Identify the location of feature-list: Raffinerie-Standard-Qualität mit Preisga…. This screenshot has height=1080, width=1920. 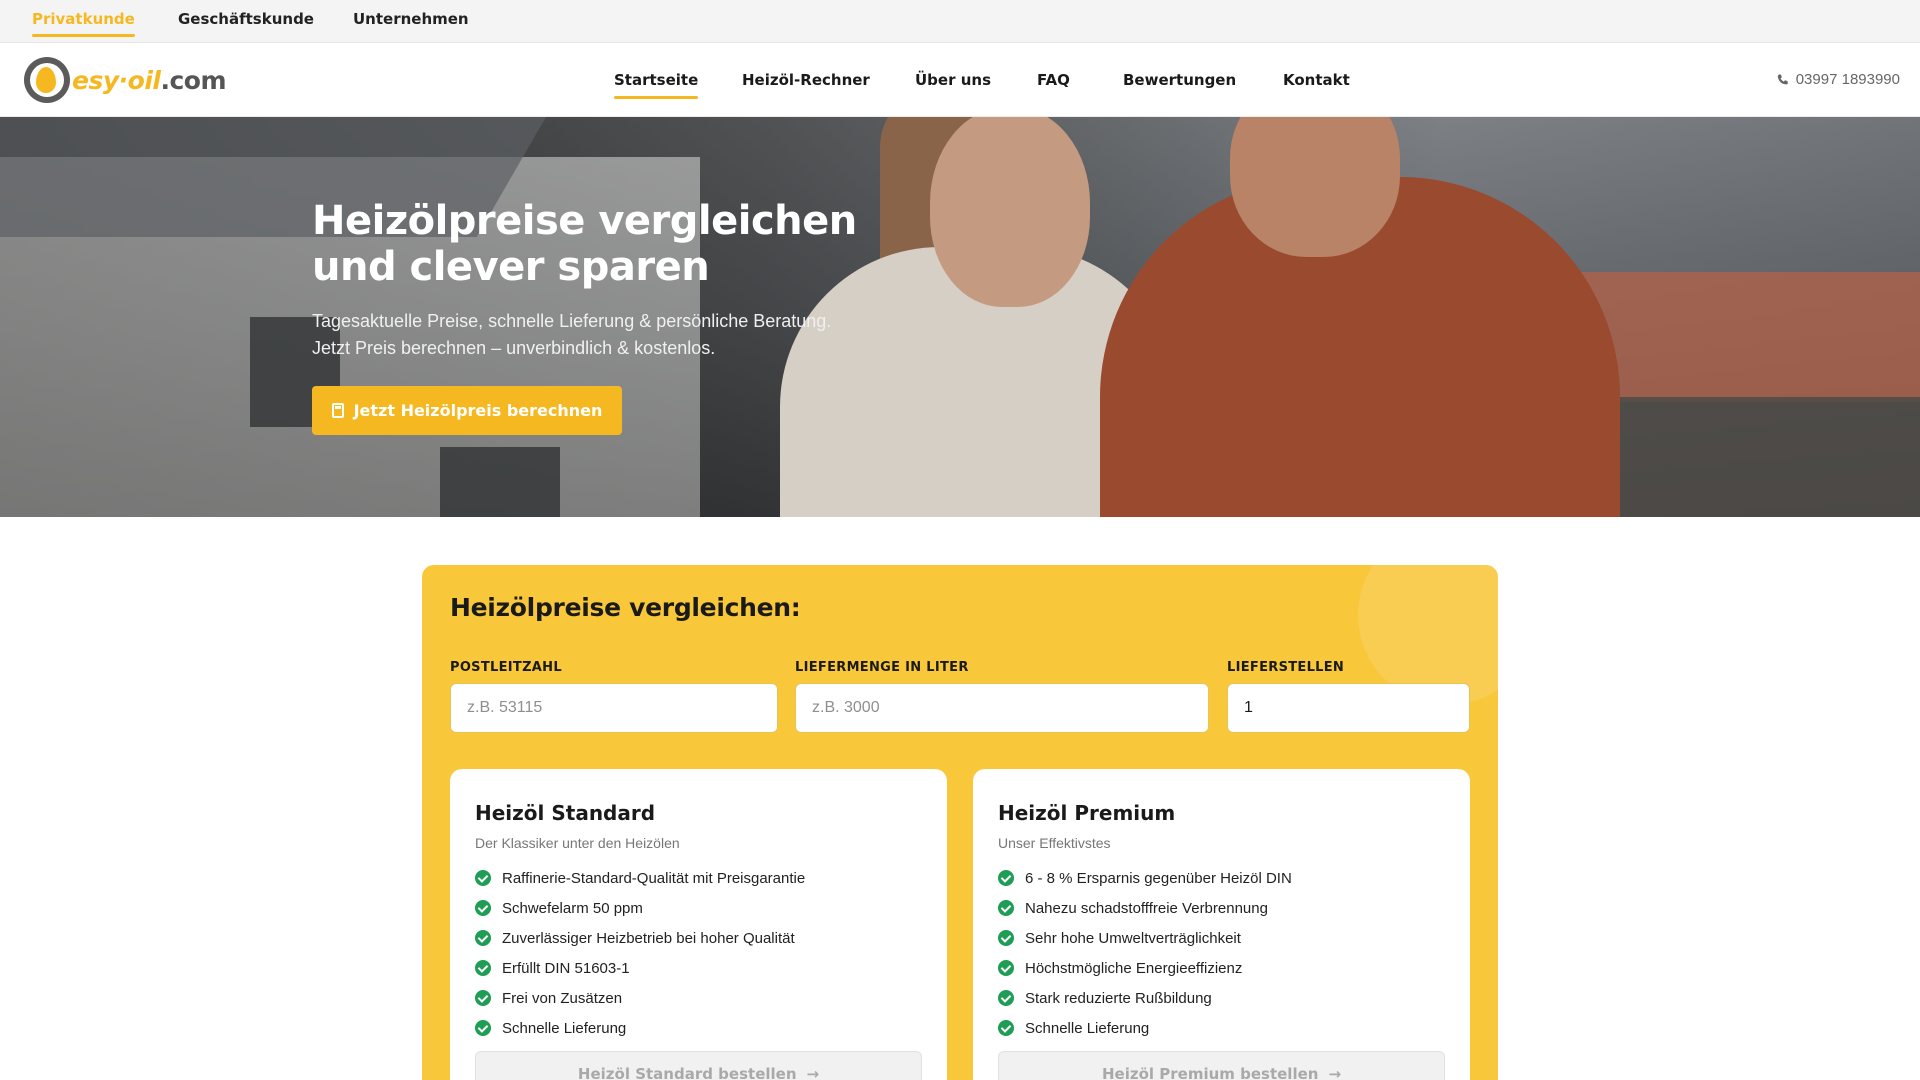
(640, 953).